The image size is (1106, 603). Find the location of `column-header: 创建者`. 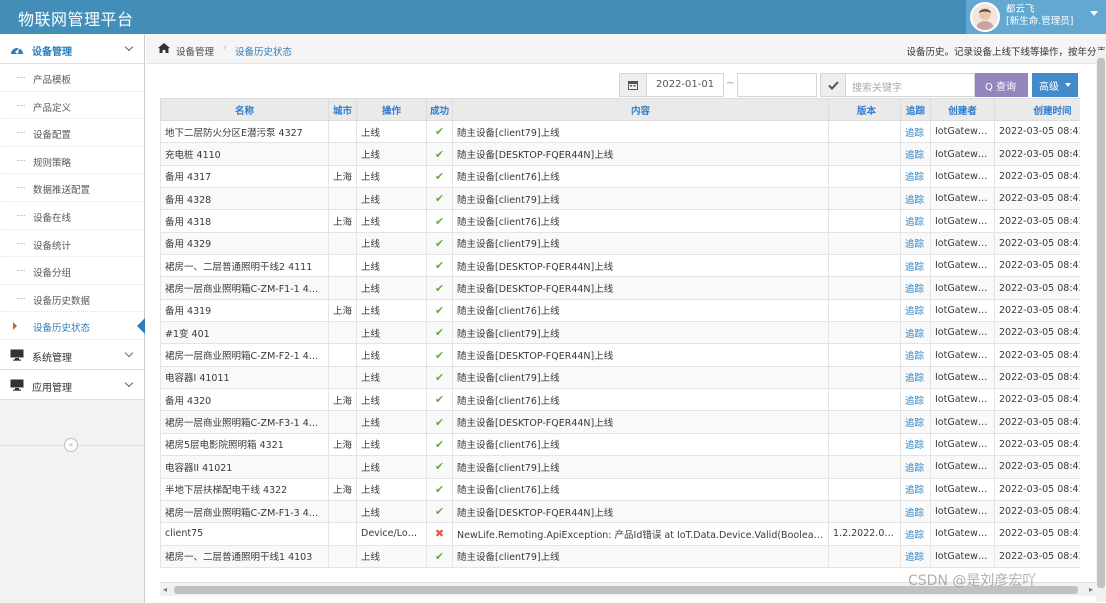

column-header: 创建者 is located at coordinates (962, 109).